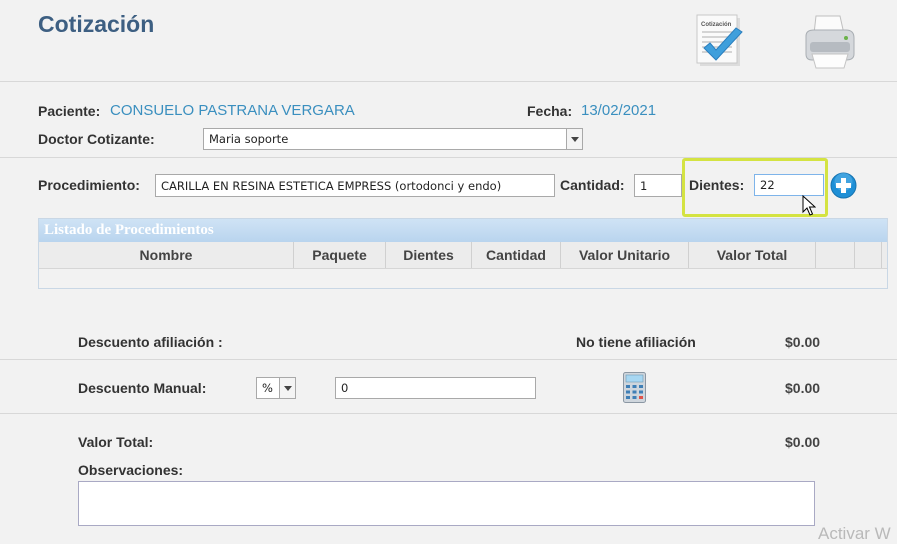 This screenshot has width=897, height=544. What do you see at coordinates (803, 342) in the screenshot?
I see `affiliation-amount: $0.00` at bounding box center [803, 342].